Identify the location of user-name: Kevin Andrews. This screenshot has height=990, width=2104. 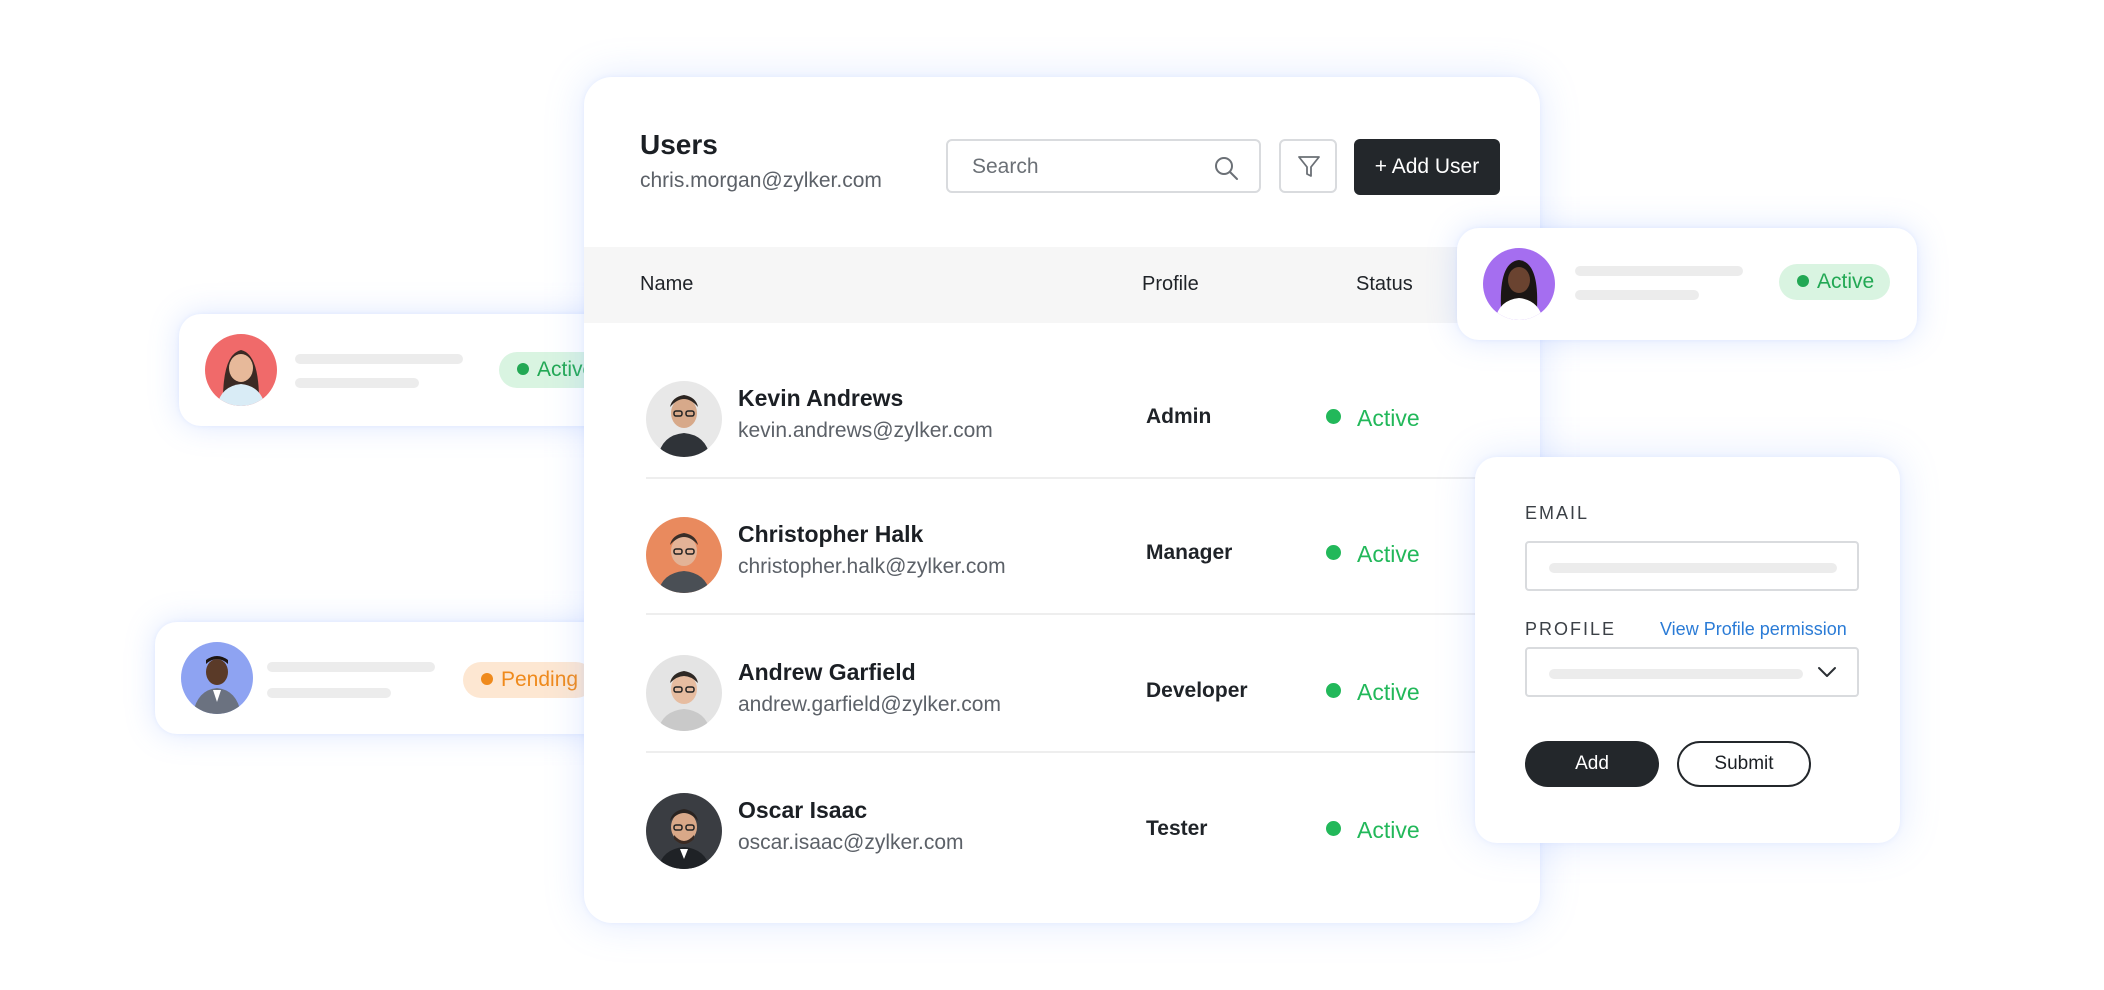
(821, 398).